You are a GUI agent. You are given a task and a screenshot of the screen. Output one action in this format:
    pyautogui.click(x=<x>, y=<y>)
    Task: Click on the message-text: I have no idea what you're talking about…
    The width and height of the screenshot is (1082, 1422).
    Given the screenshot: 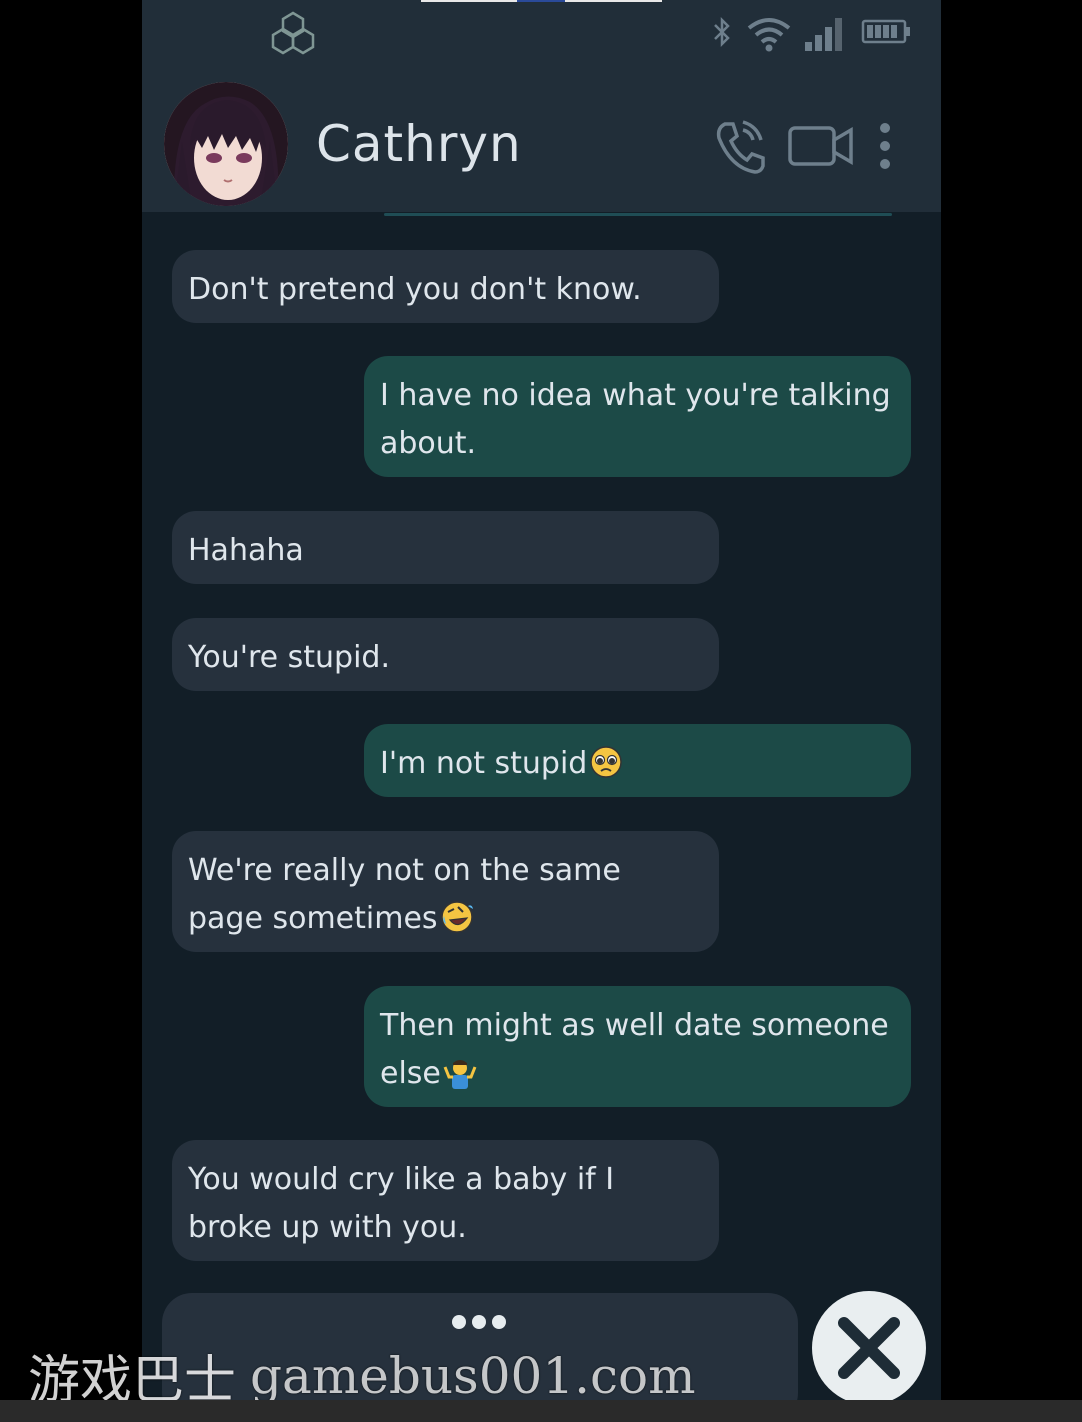 What is the action you would take?
    pyautogui.click(x=635, y=419)
    